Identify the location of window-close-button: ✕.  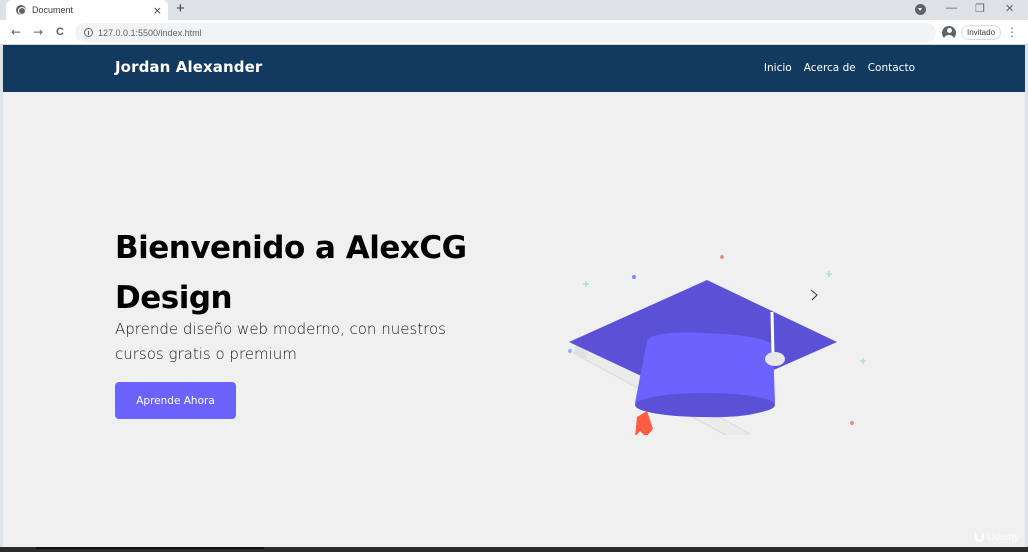
(1009, 8).